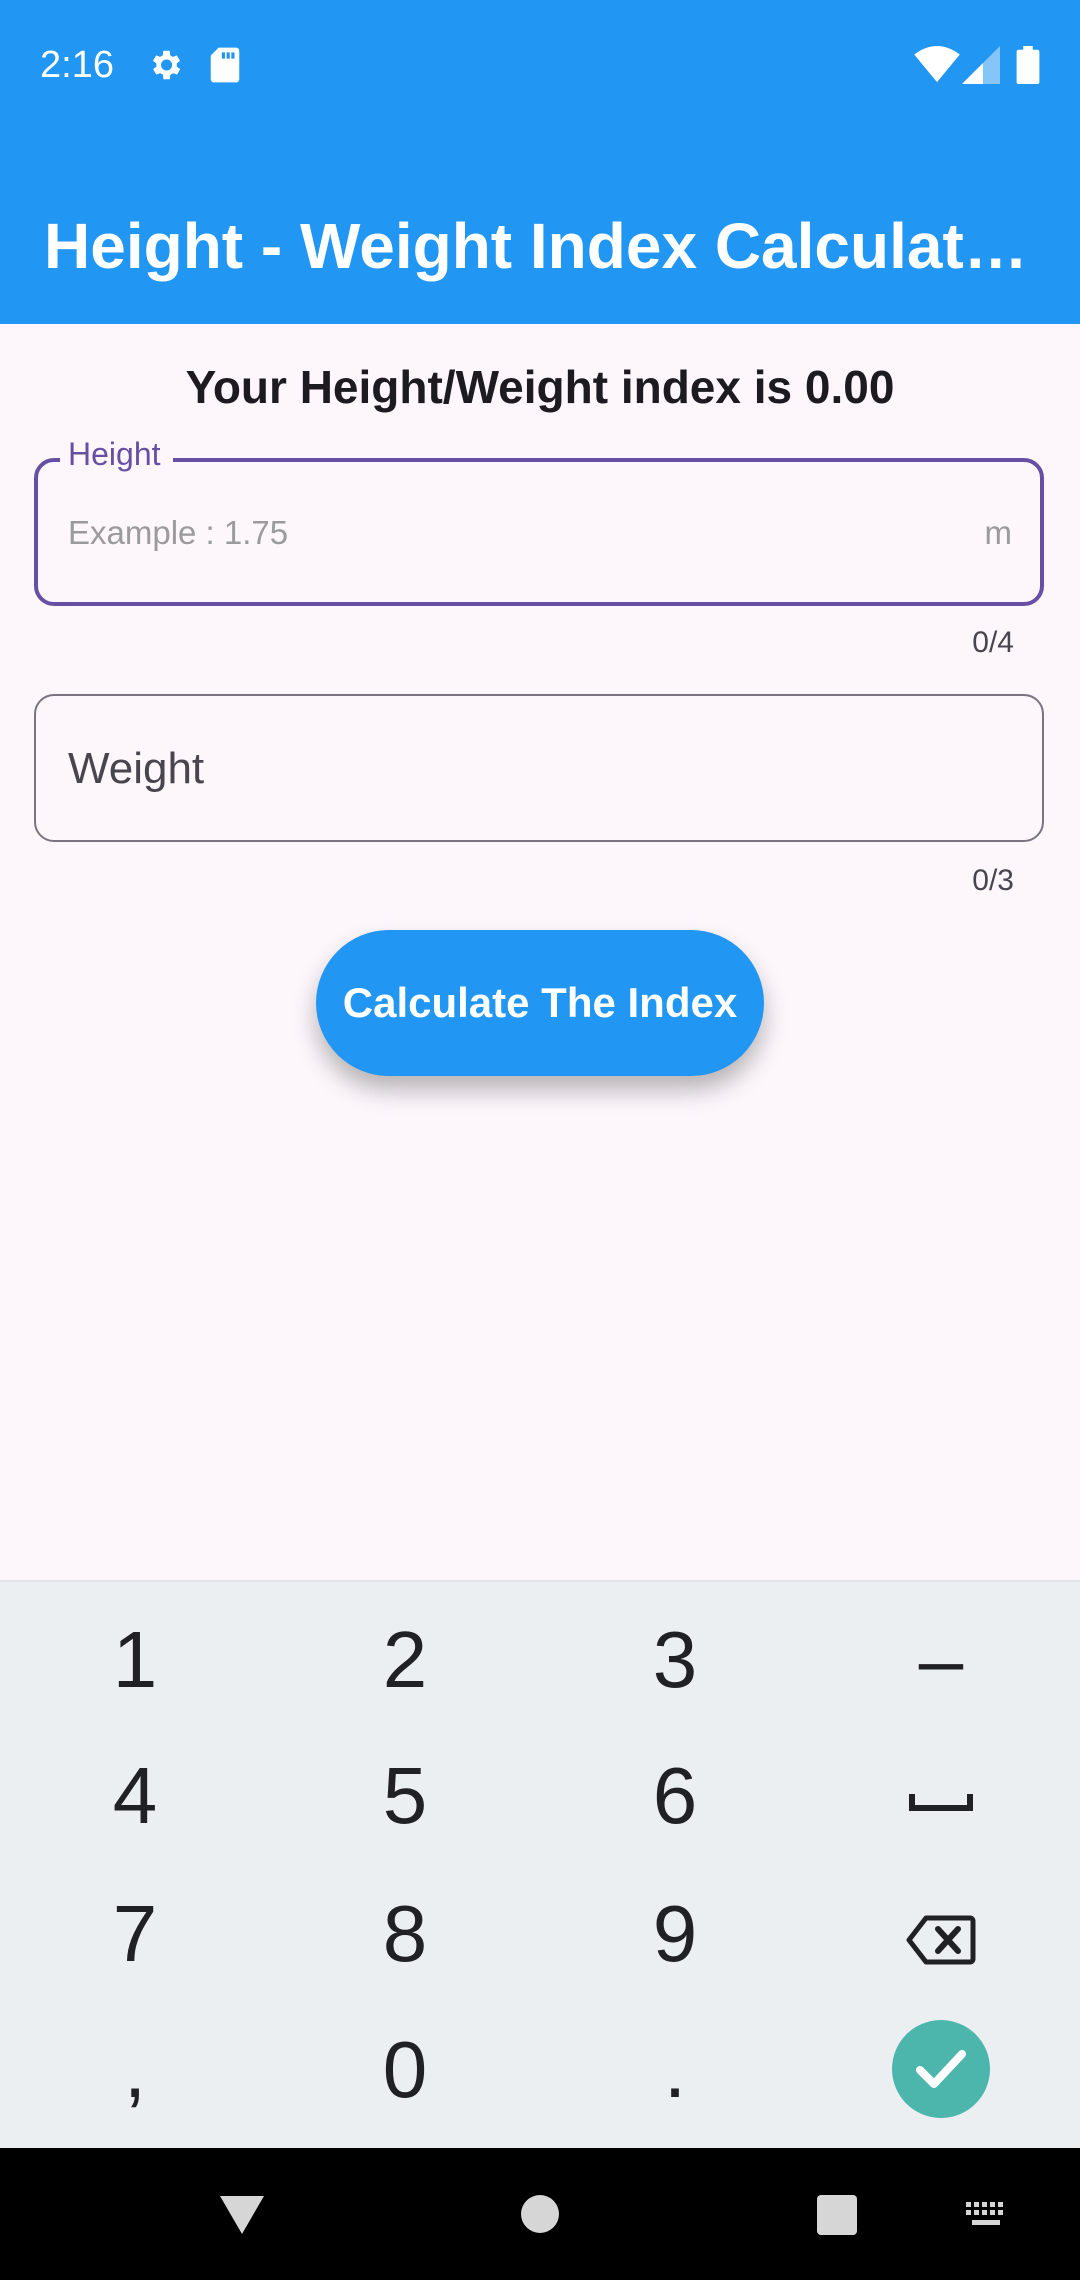  Describe the element at coordinates (993, 642) in the screenshot. I see `height-char-counter: 0/4` at that location.